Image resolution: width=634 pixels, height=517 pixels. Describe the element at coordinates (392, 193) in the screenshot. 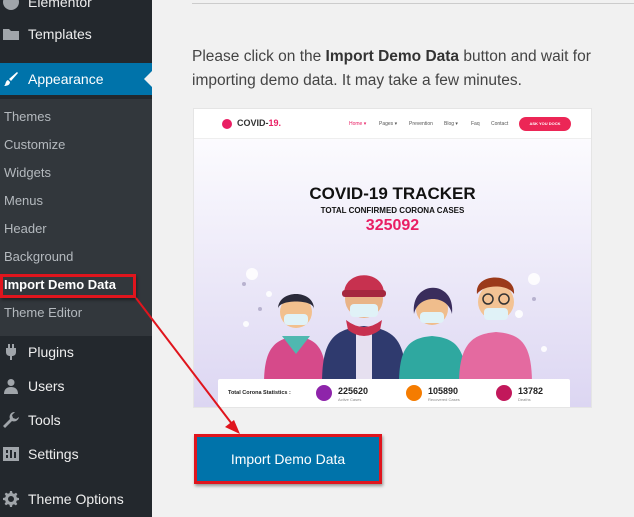

I see `preview-title: COVID-19 TRACKER` at that location.